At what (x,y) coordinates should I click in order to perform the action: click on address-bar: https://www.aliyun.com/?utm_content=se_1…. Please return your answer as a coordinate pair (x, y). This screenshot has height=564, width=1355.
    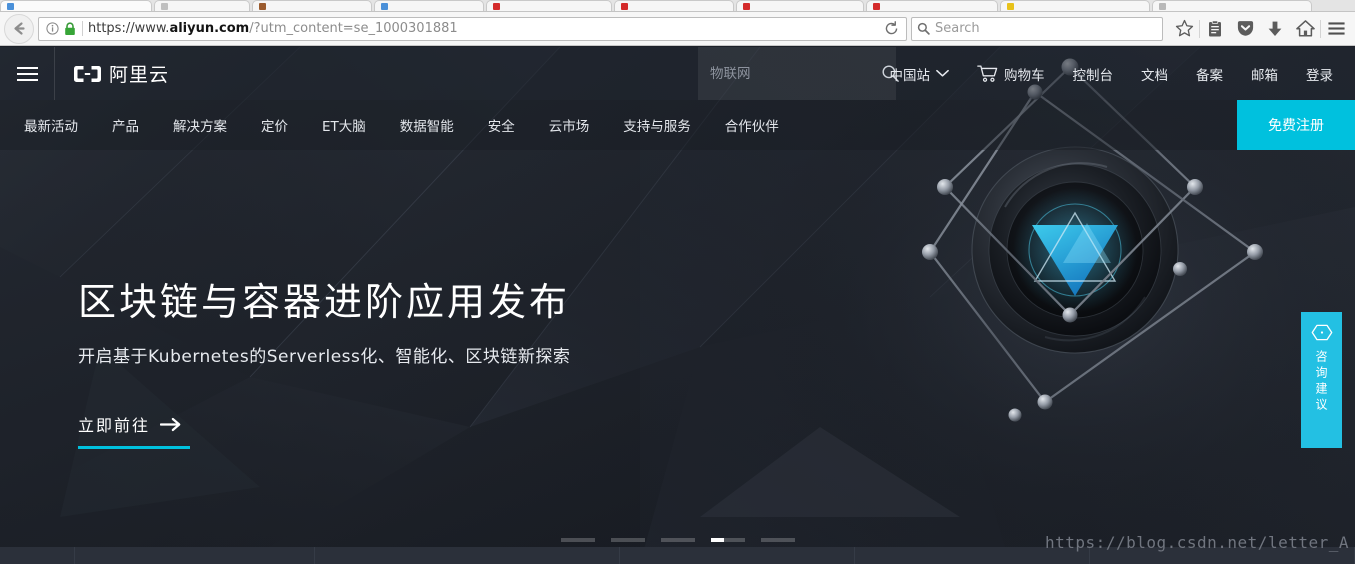
    Looking at the image, I should click on (472, 28).